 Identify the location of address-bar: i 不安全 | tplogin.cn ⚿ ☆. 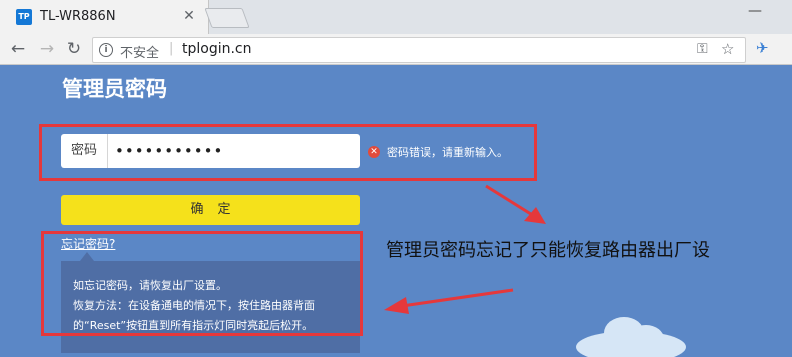
(419, 50).